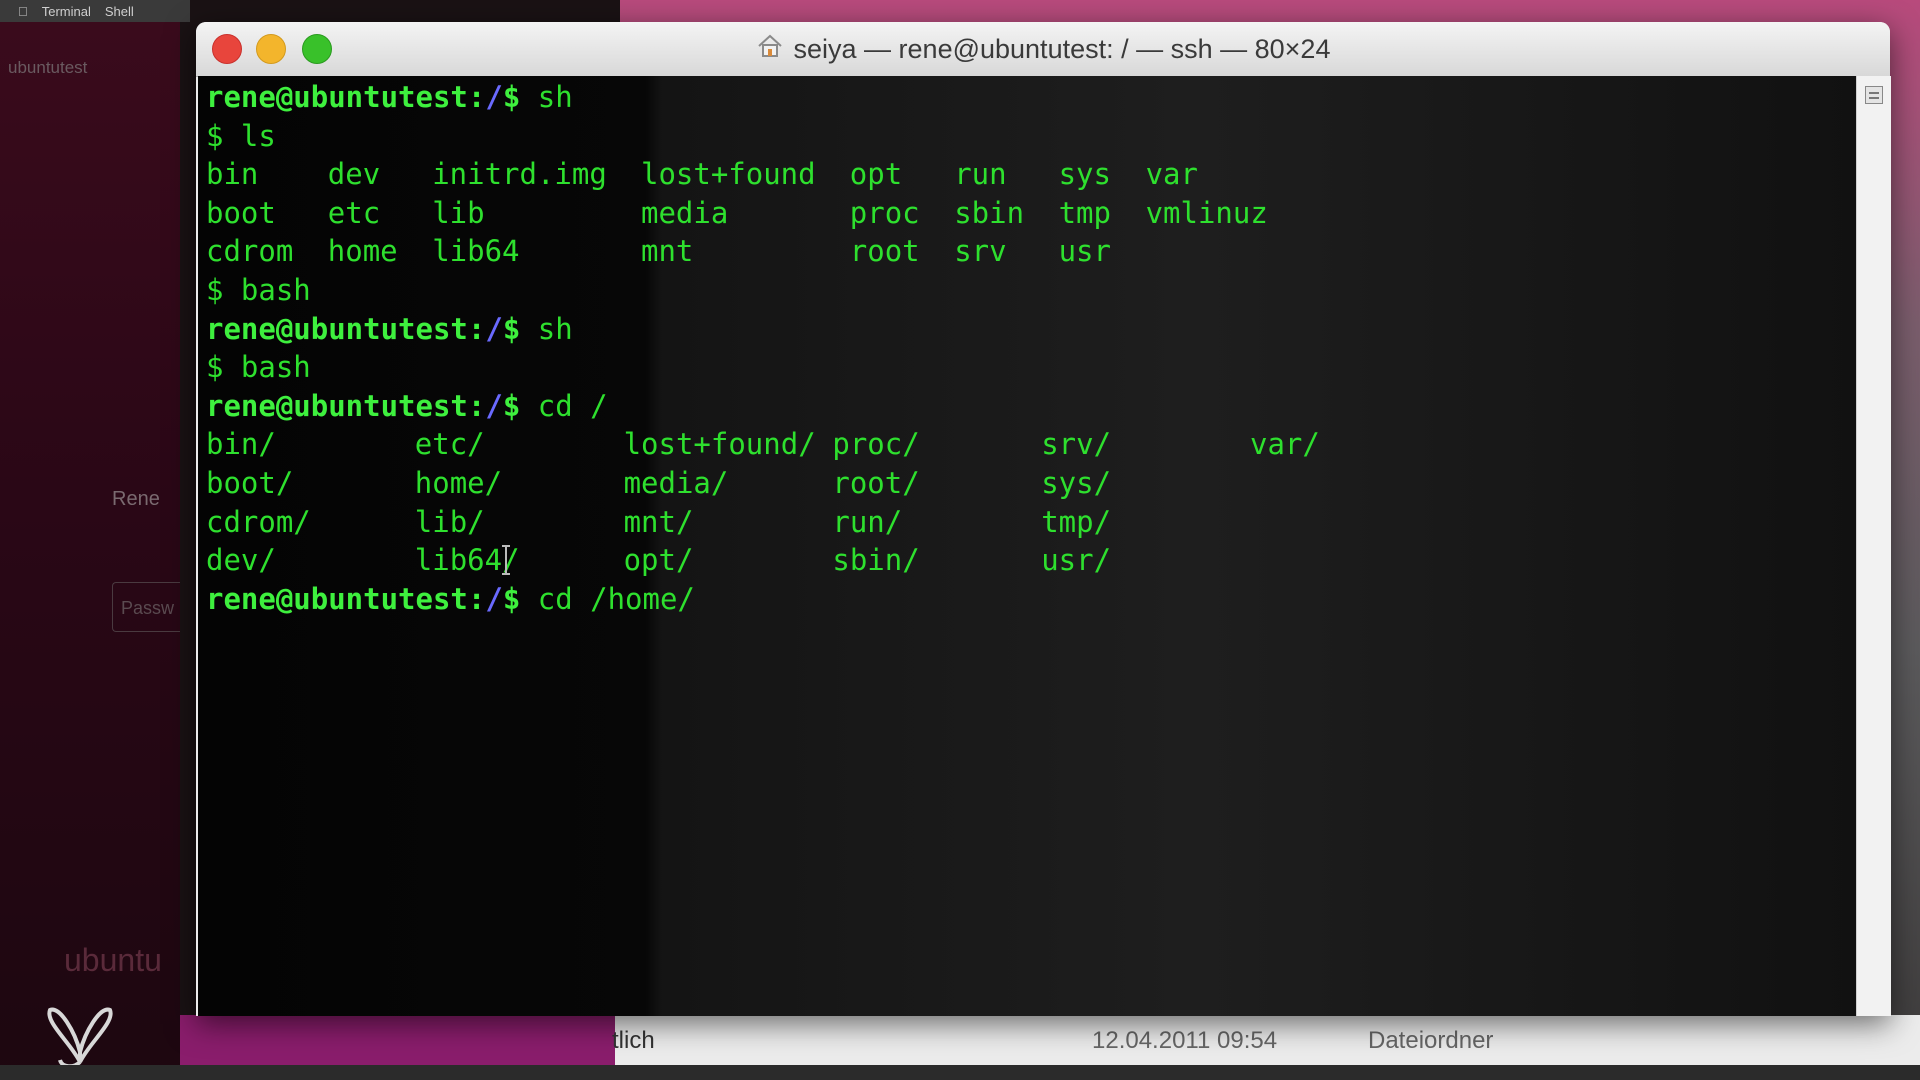  I want to click on output-entry: home/, so click(458, 483).